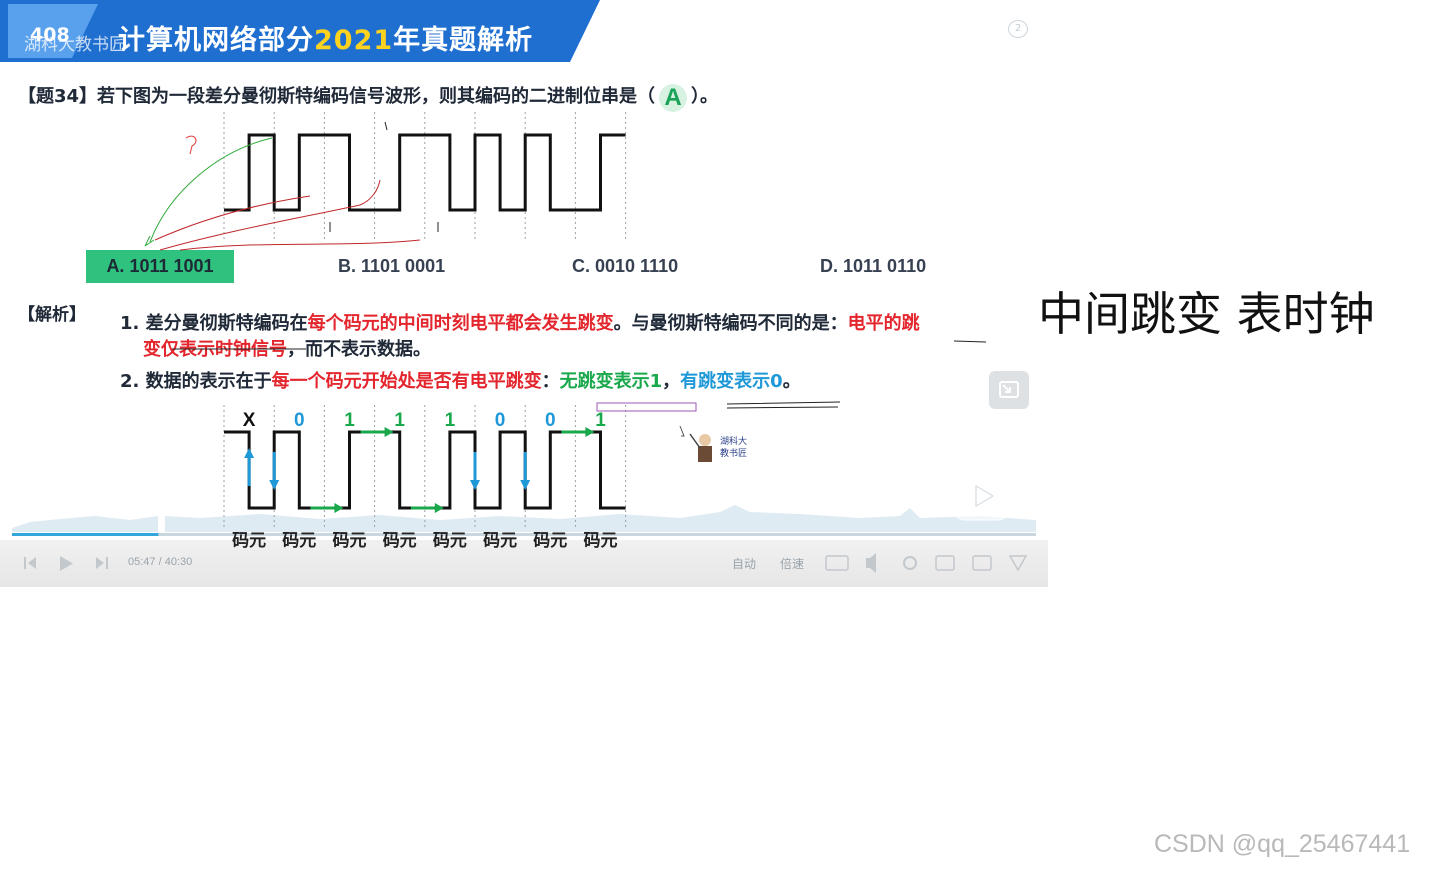  Describe the element at coordinates (160, 562) in the screenshot. I see `time-display: 05:47 / 40:30` at that location.